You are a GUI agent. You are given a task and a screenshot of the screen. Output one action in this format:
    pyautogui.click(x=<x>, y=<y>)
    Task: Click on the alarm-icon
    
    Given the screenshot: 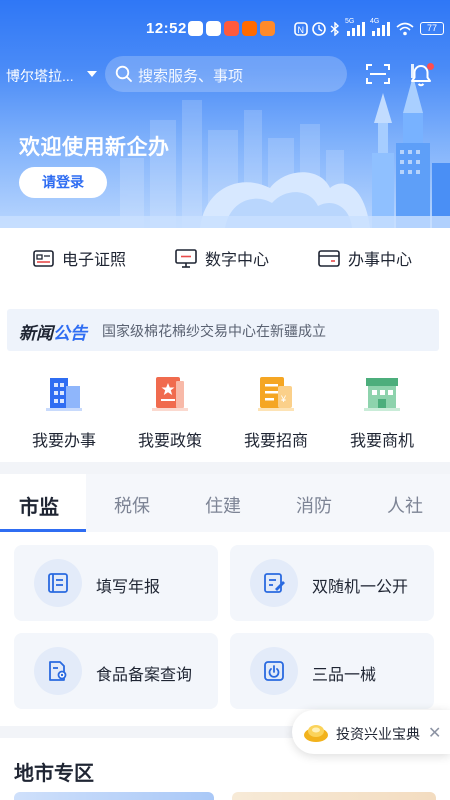 What is the action you would take?
    pyautogui.click(x=319, y=29)
    